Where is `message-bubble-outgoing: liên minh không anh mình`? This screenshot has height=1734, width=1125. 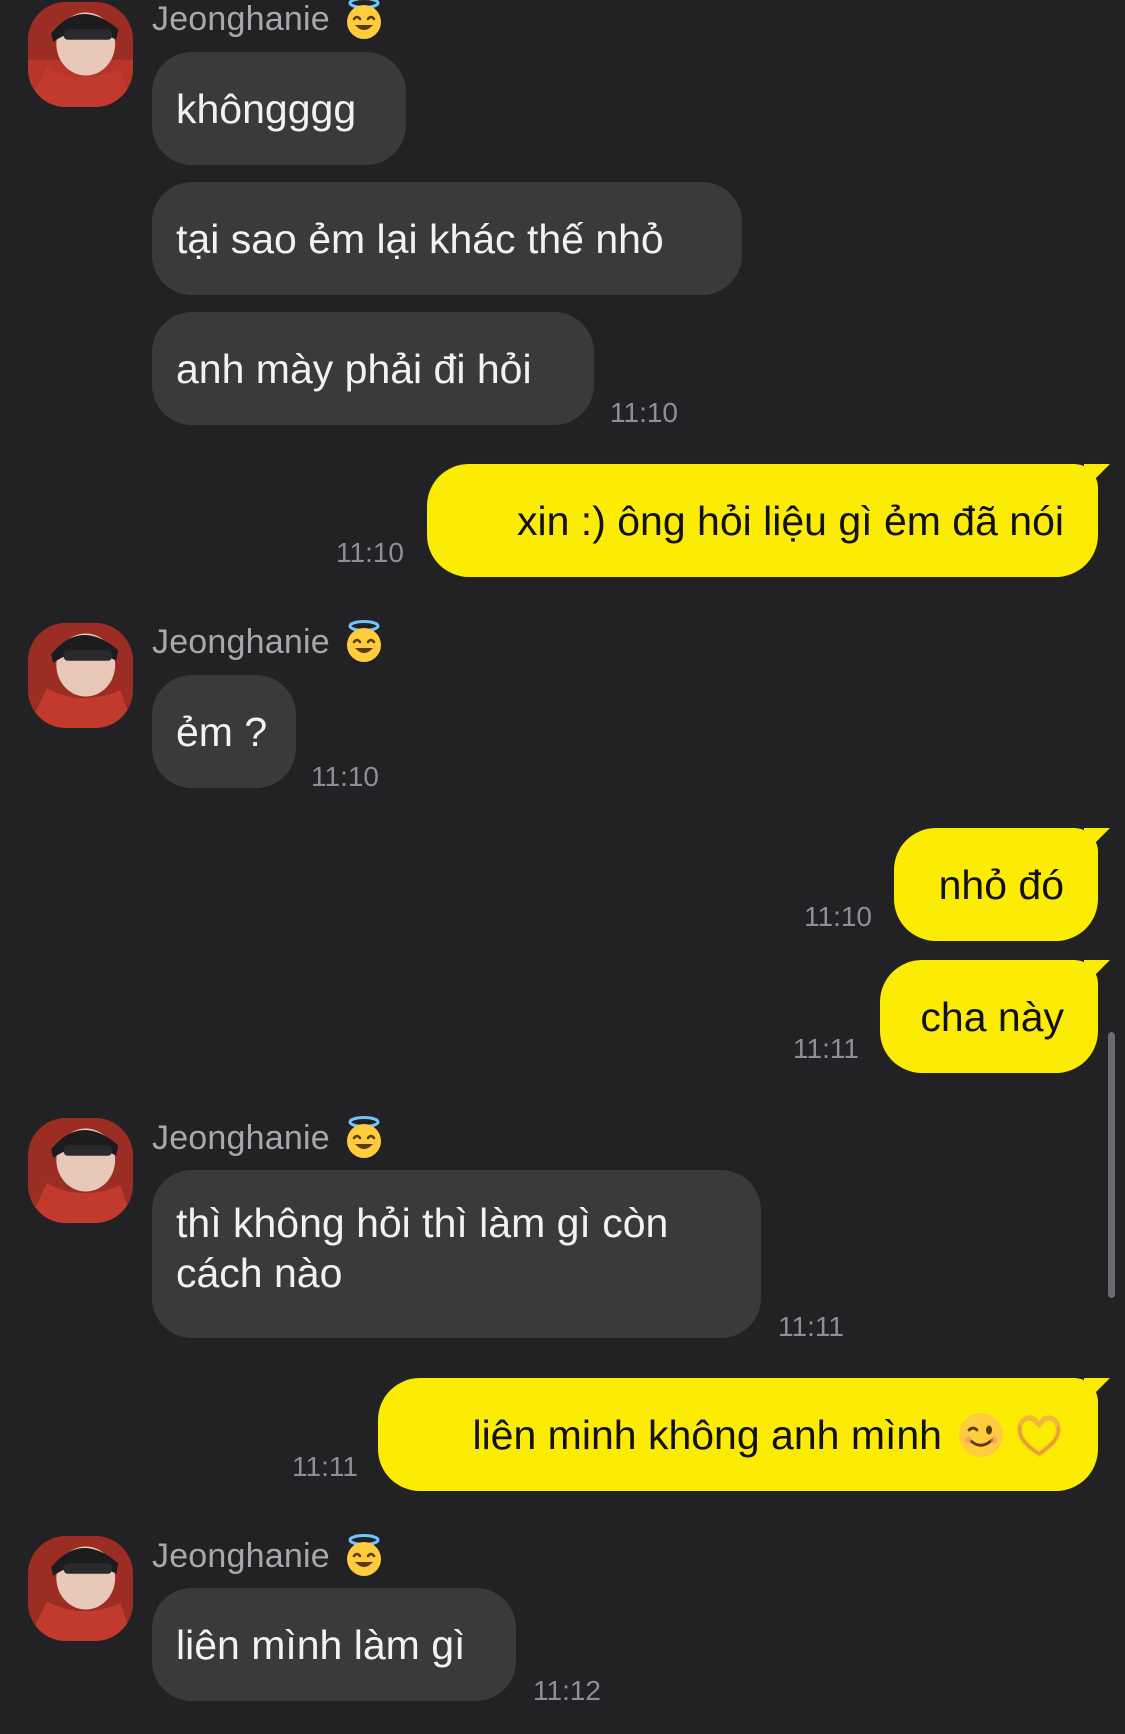 message-bubble-outgoing: liên minh không anh mình is located at coordinates (738, 1434).